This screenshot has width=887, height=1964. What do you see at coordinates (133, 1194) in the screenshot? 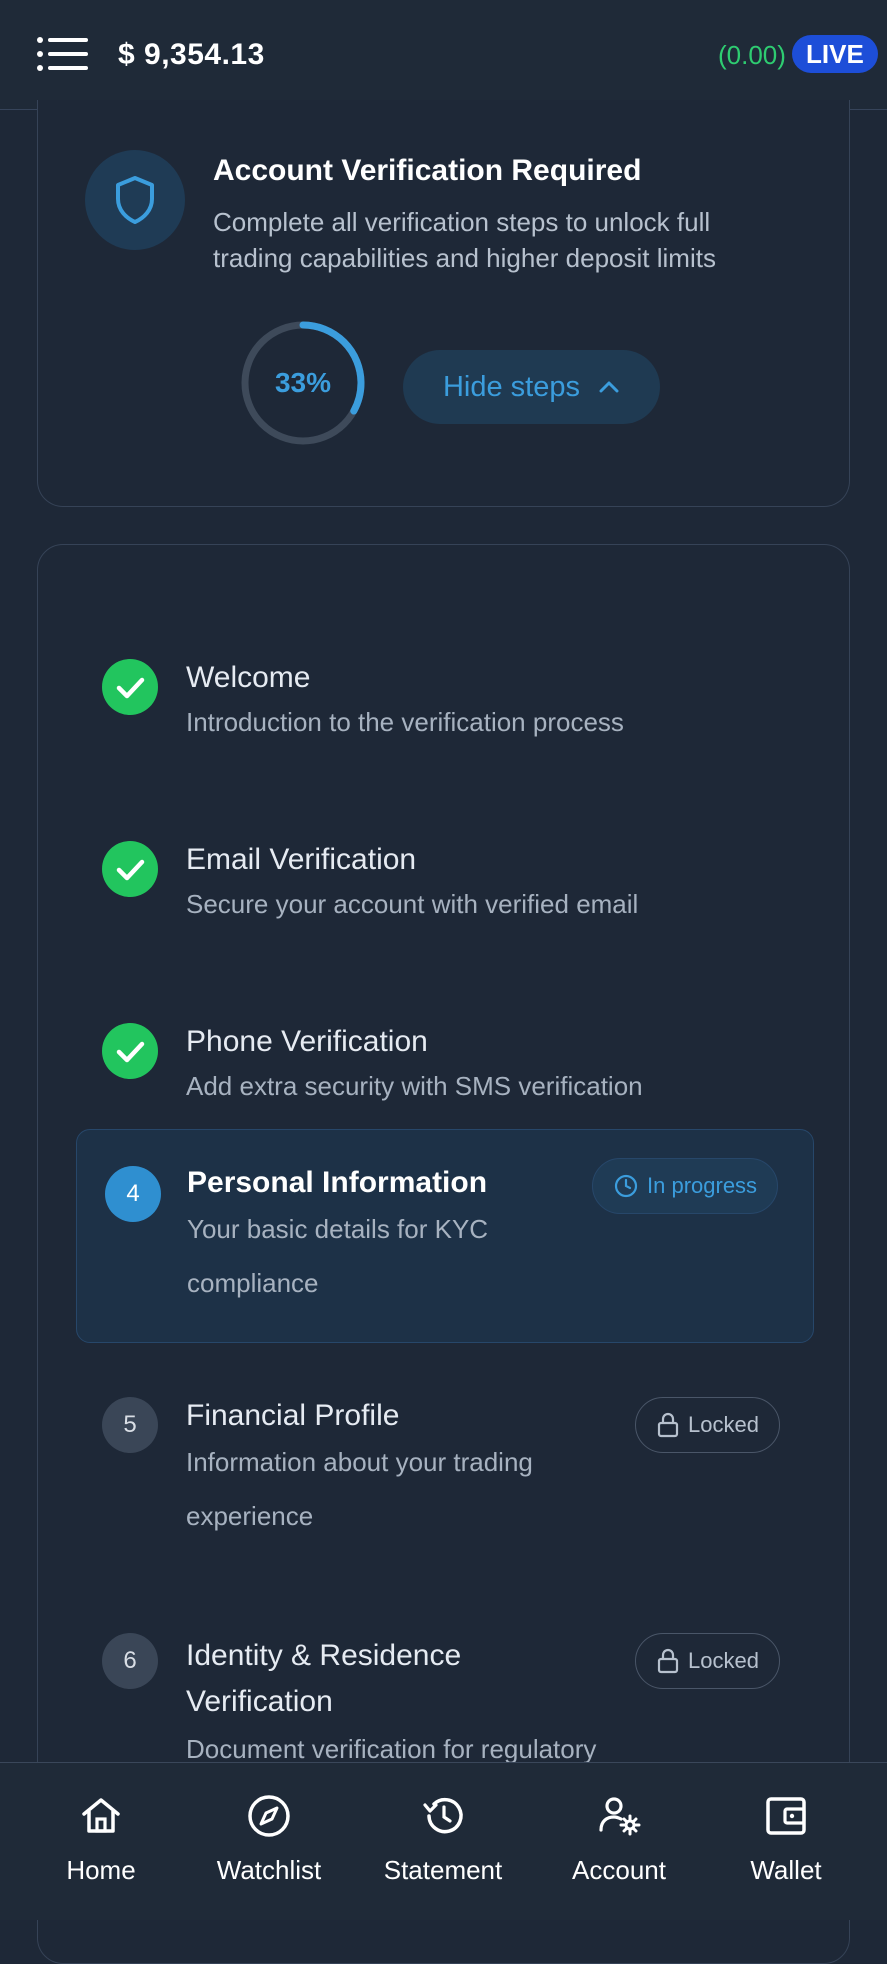
I see `step-number: 4` at bounding box center [133, 1194].